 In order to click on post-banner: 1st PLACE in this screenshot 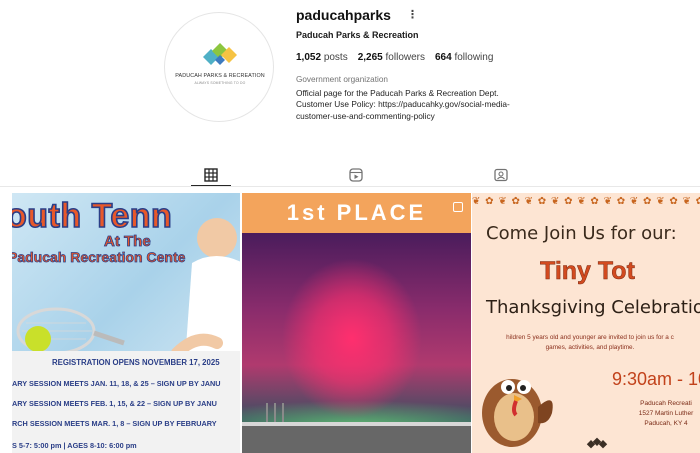, I will do `click(356, 213)`.